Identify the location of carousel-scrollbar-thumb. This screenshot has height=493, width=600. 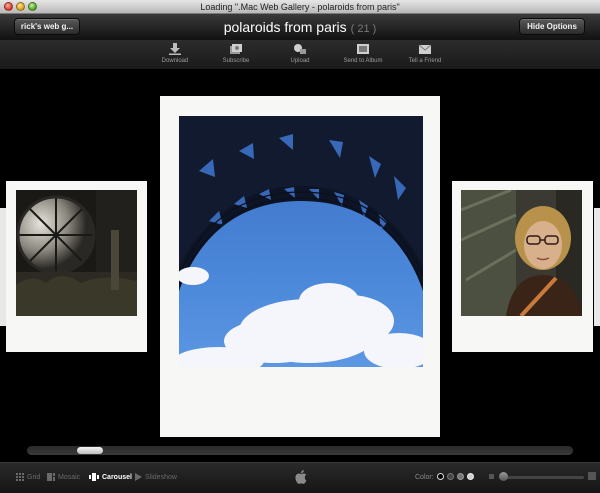
(90, 450).